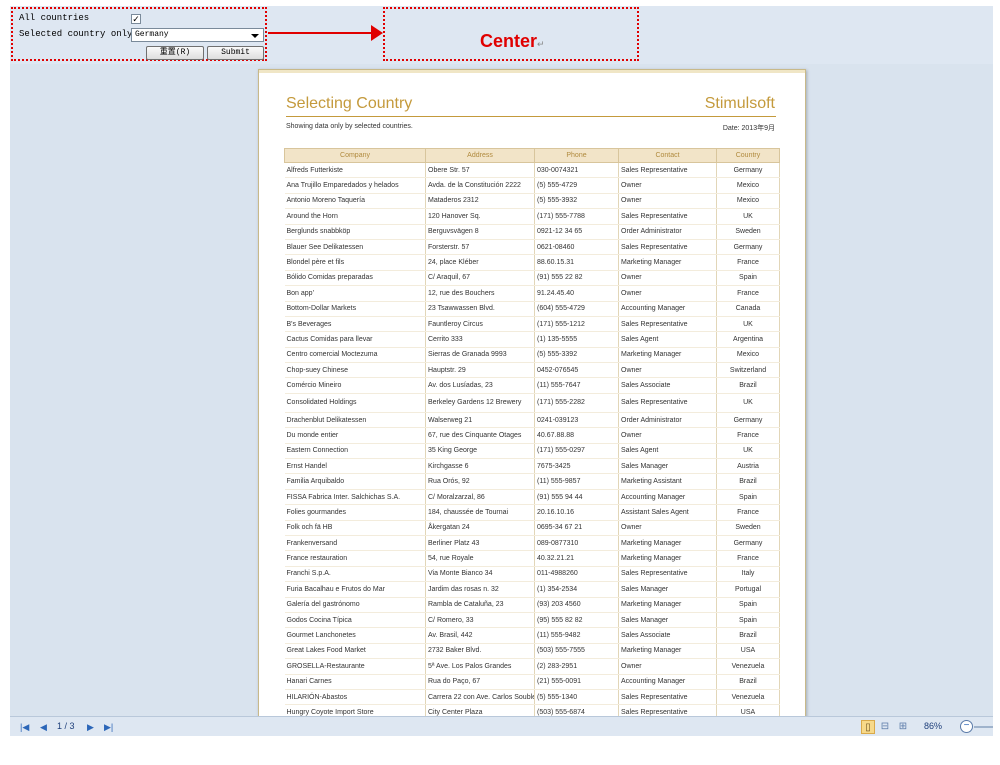  I want to click on table-cell-address: Obere Str. 57, so click(480, 170).